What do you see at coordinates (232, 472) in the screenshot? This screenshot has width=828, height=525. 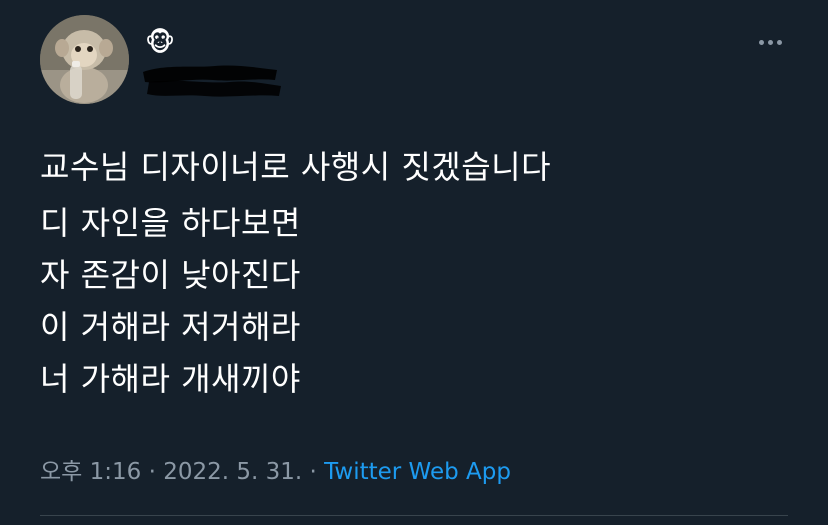 I see `tweet-date: 2022. 5. 31.` at bounding box center [232, 472].